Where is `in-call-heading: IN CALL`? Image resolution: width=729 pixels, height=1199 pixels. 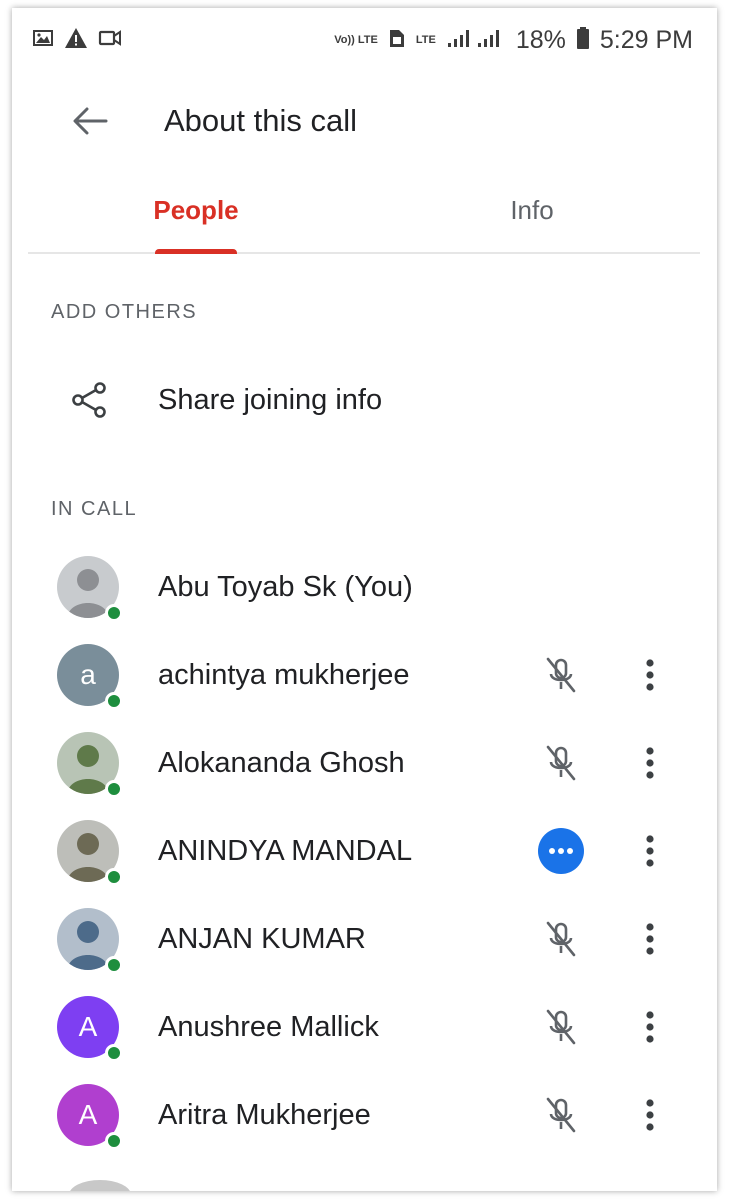 in-call-heading: IN CALL is located at coordinates (94, 509).